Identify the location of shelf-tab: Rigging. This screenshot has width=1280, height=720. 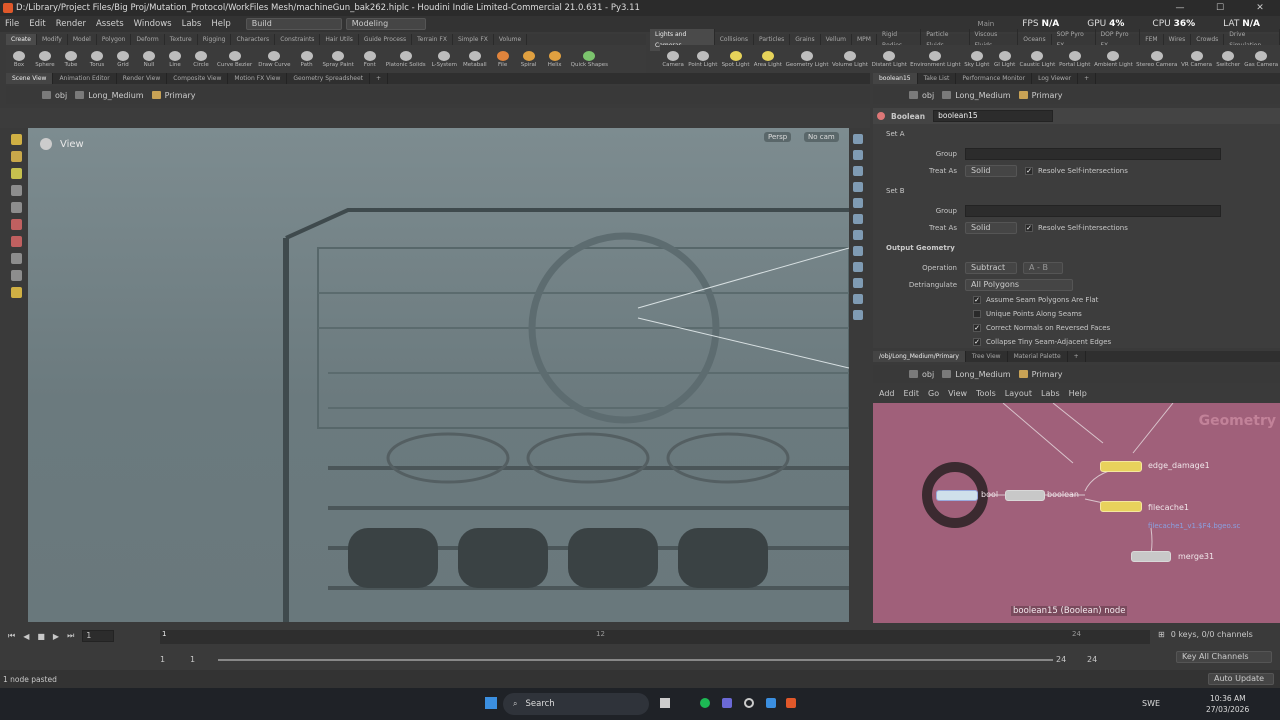
(215, 39).